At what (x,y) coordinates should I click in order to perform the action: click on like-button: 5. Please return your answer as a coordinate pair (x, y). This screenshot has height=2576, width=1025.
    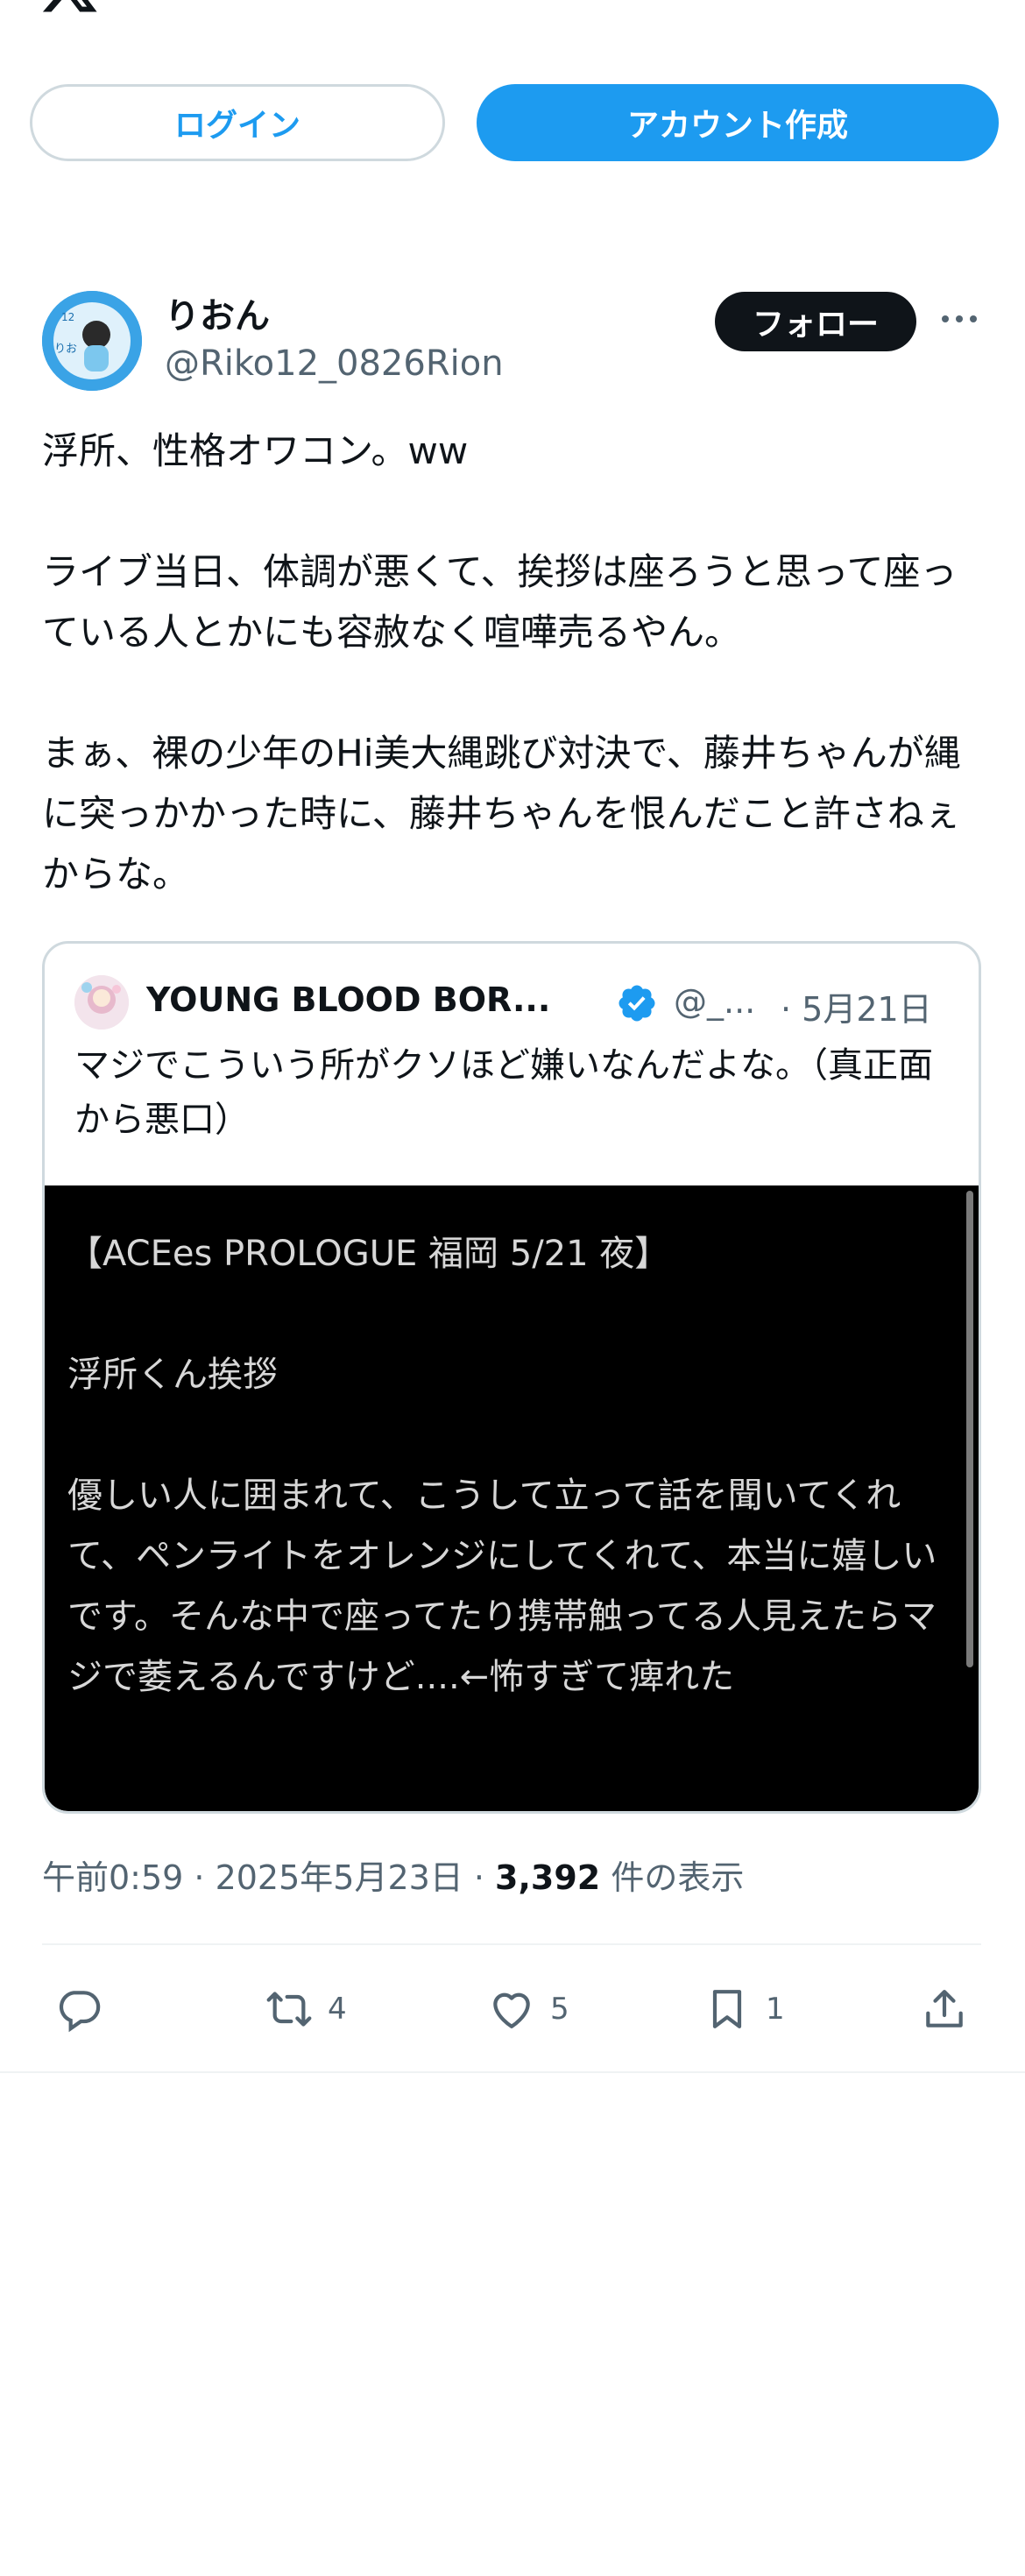
    Looking at the image, I should click on (528, 2009).